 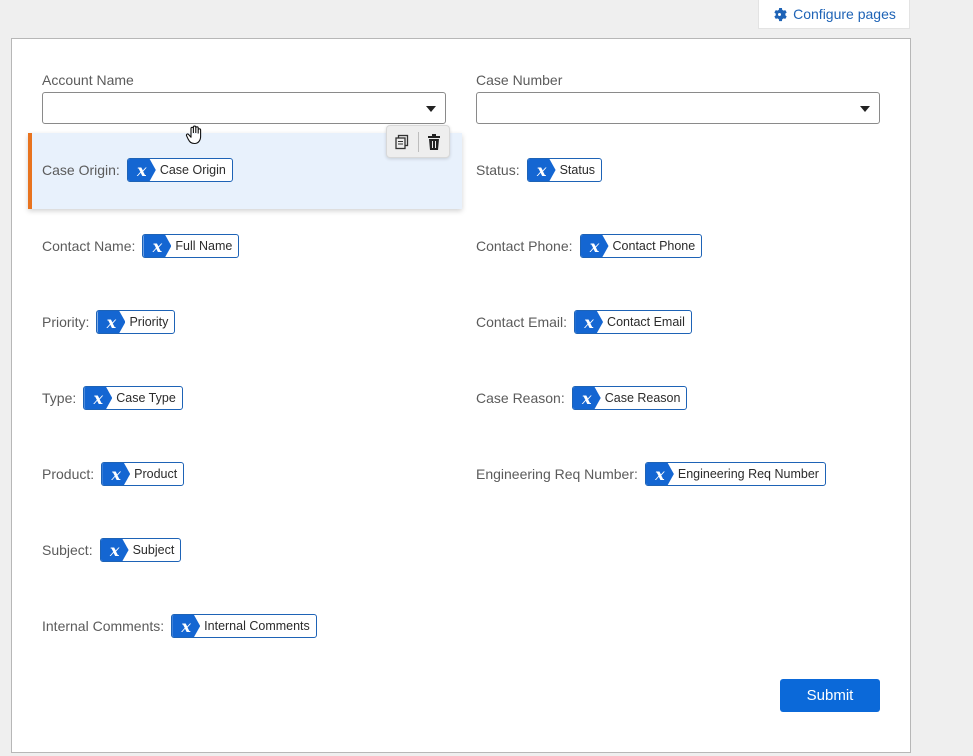 I want to click on merge-field-token: 𝒙 Case Type, so click(x=133, y=398).